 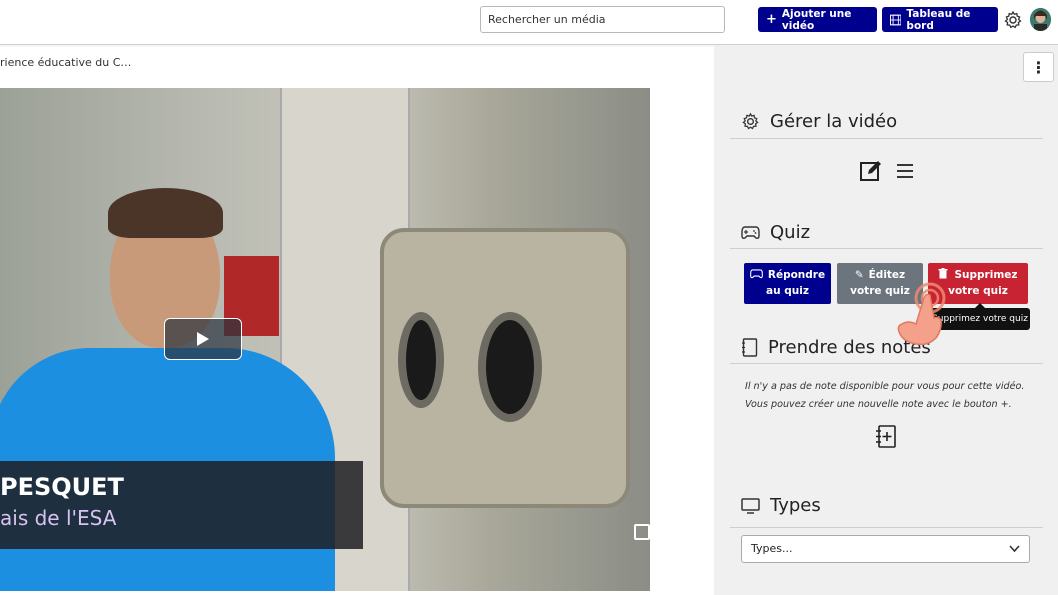 What do you see at coordinates (790, 232) in the screenshot?
I see `quiz-title-text: Quiz` at bounding box center [790, 232].